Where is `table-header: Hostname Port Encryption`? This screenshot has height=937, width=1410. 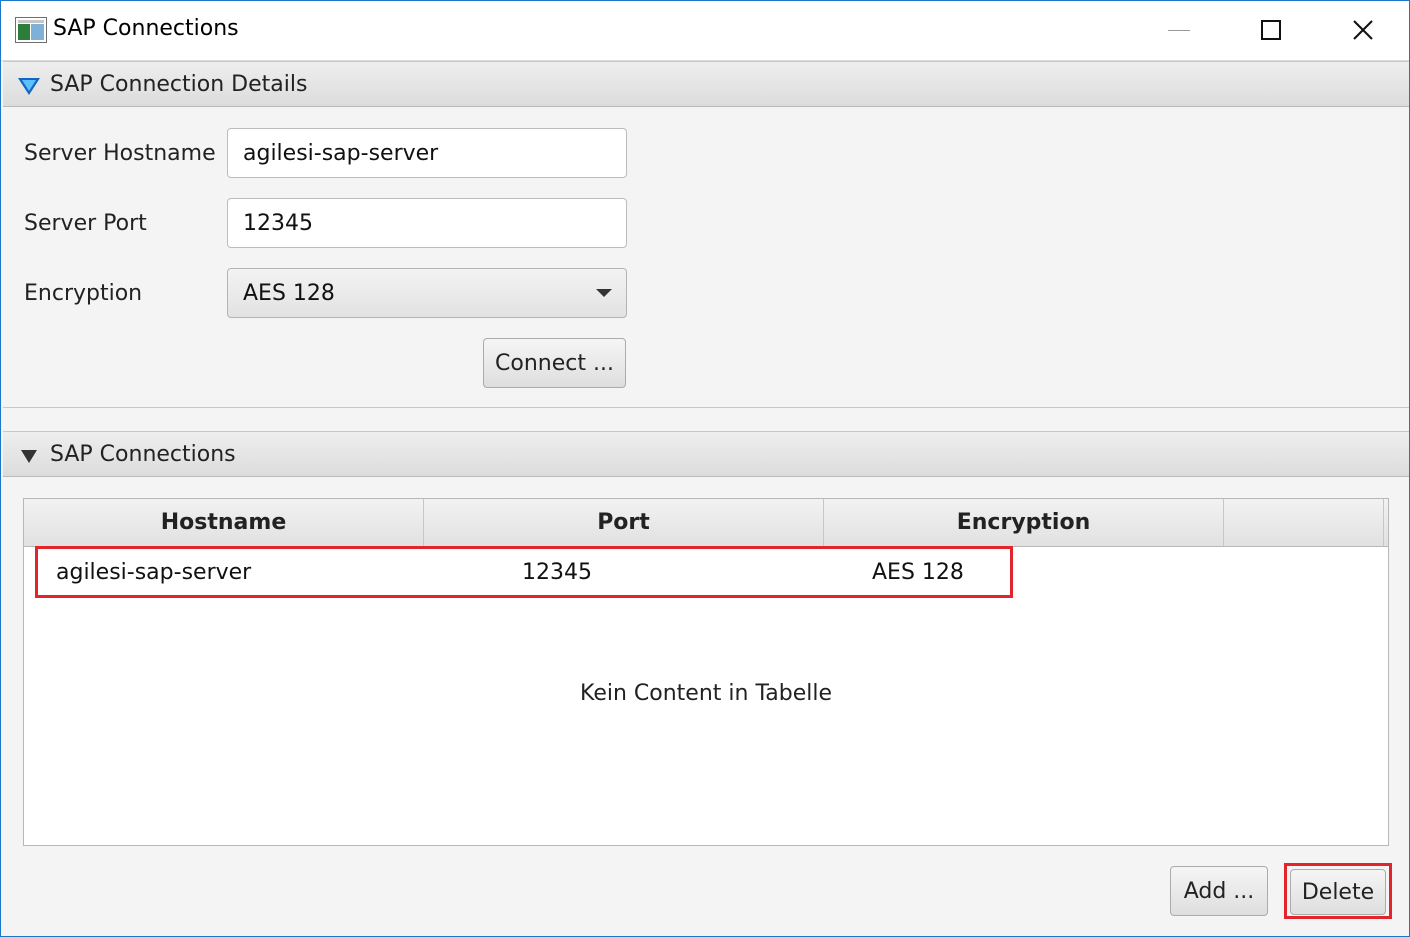
table-header: Hostname Port Encryption is located at coordinates (706, 523).